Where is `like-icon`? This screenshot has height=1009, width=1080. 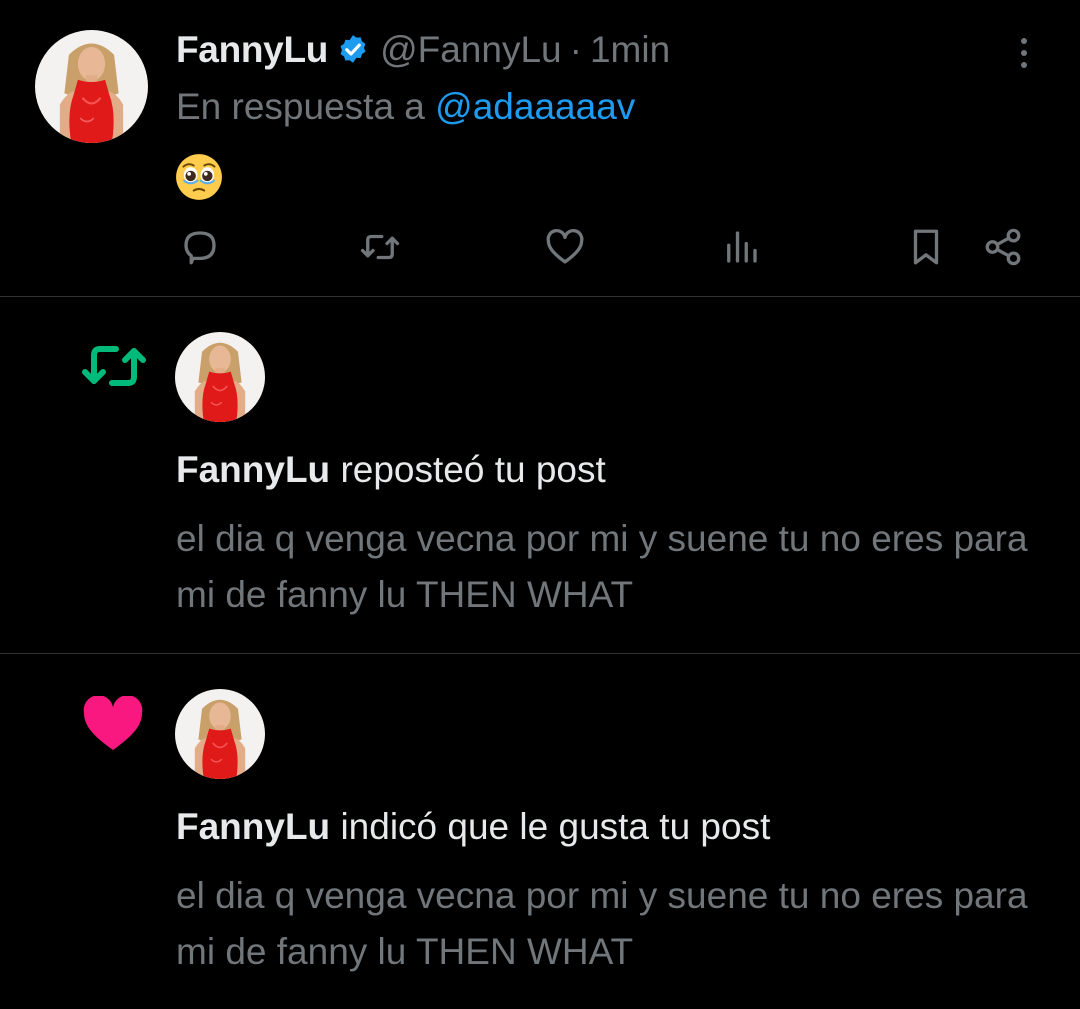 like-icon is located at coordinates (565, 247).